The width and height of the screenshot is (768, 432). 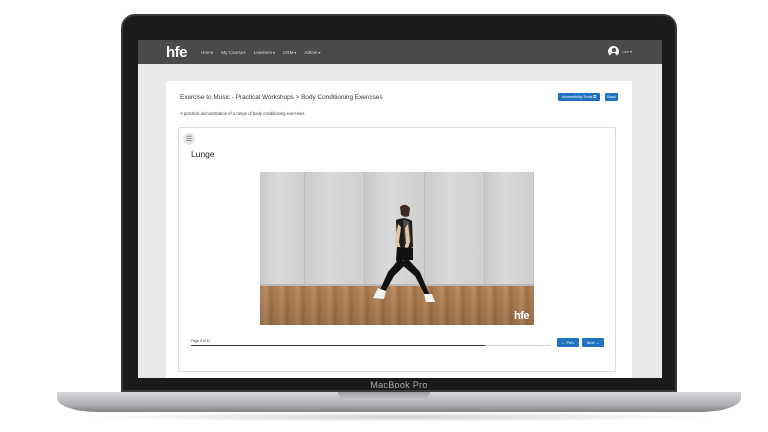 I want to click on menu-icon: ☰, so click(x=189, y=139).